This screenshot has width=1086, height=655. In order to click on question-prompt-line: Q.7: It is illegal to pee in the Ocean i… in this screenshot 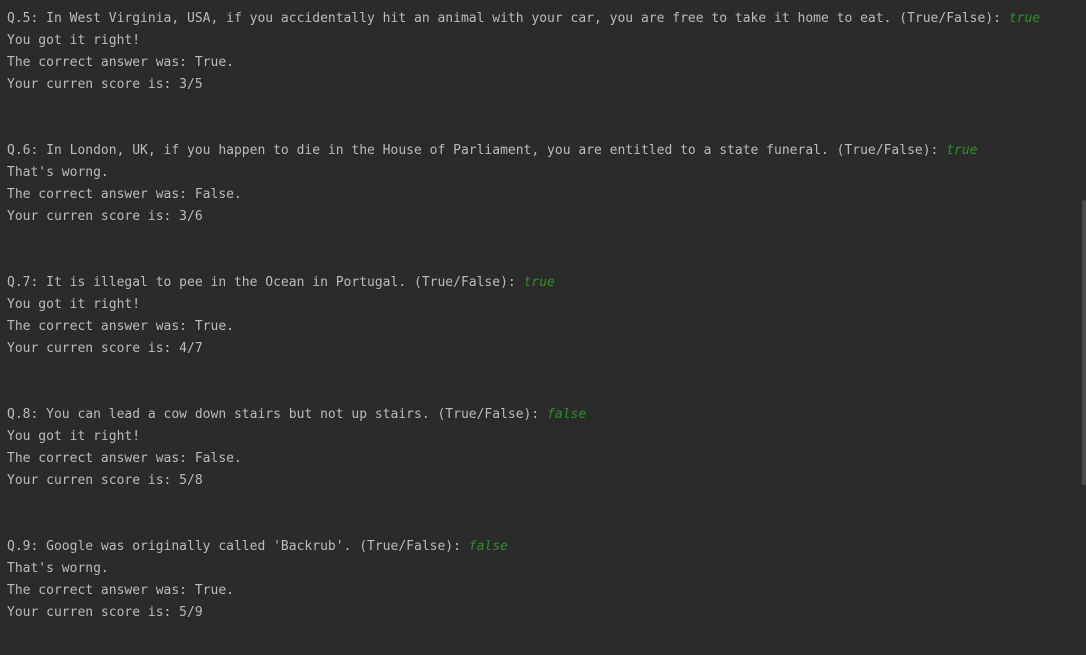, I will do `click(542, 283)`.